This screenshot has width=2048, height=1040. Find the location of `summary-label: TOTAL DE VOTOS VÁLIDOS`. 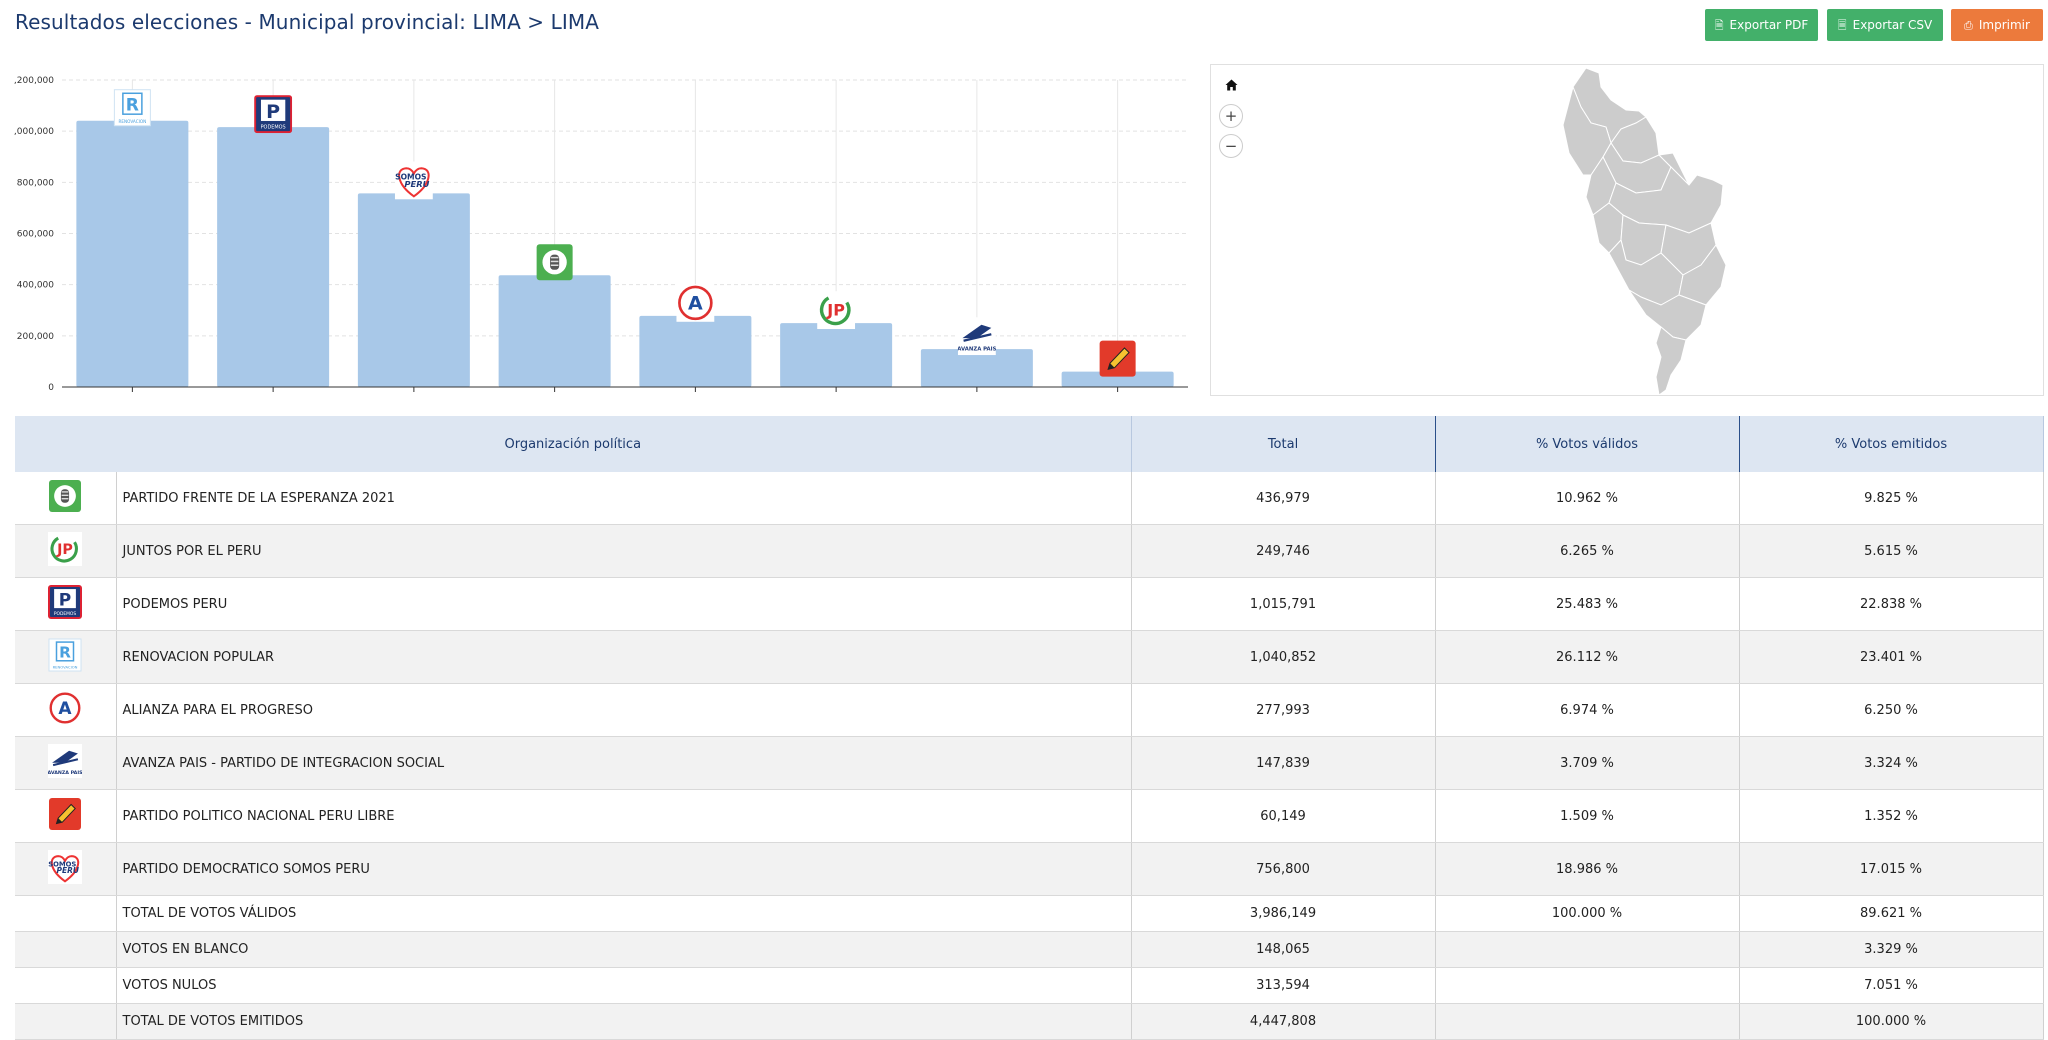

summary-label: TOTAL DE VOTOS VÁLIDOS is located at coordinates (624, 913).